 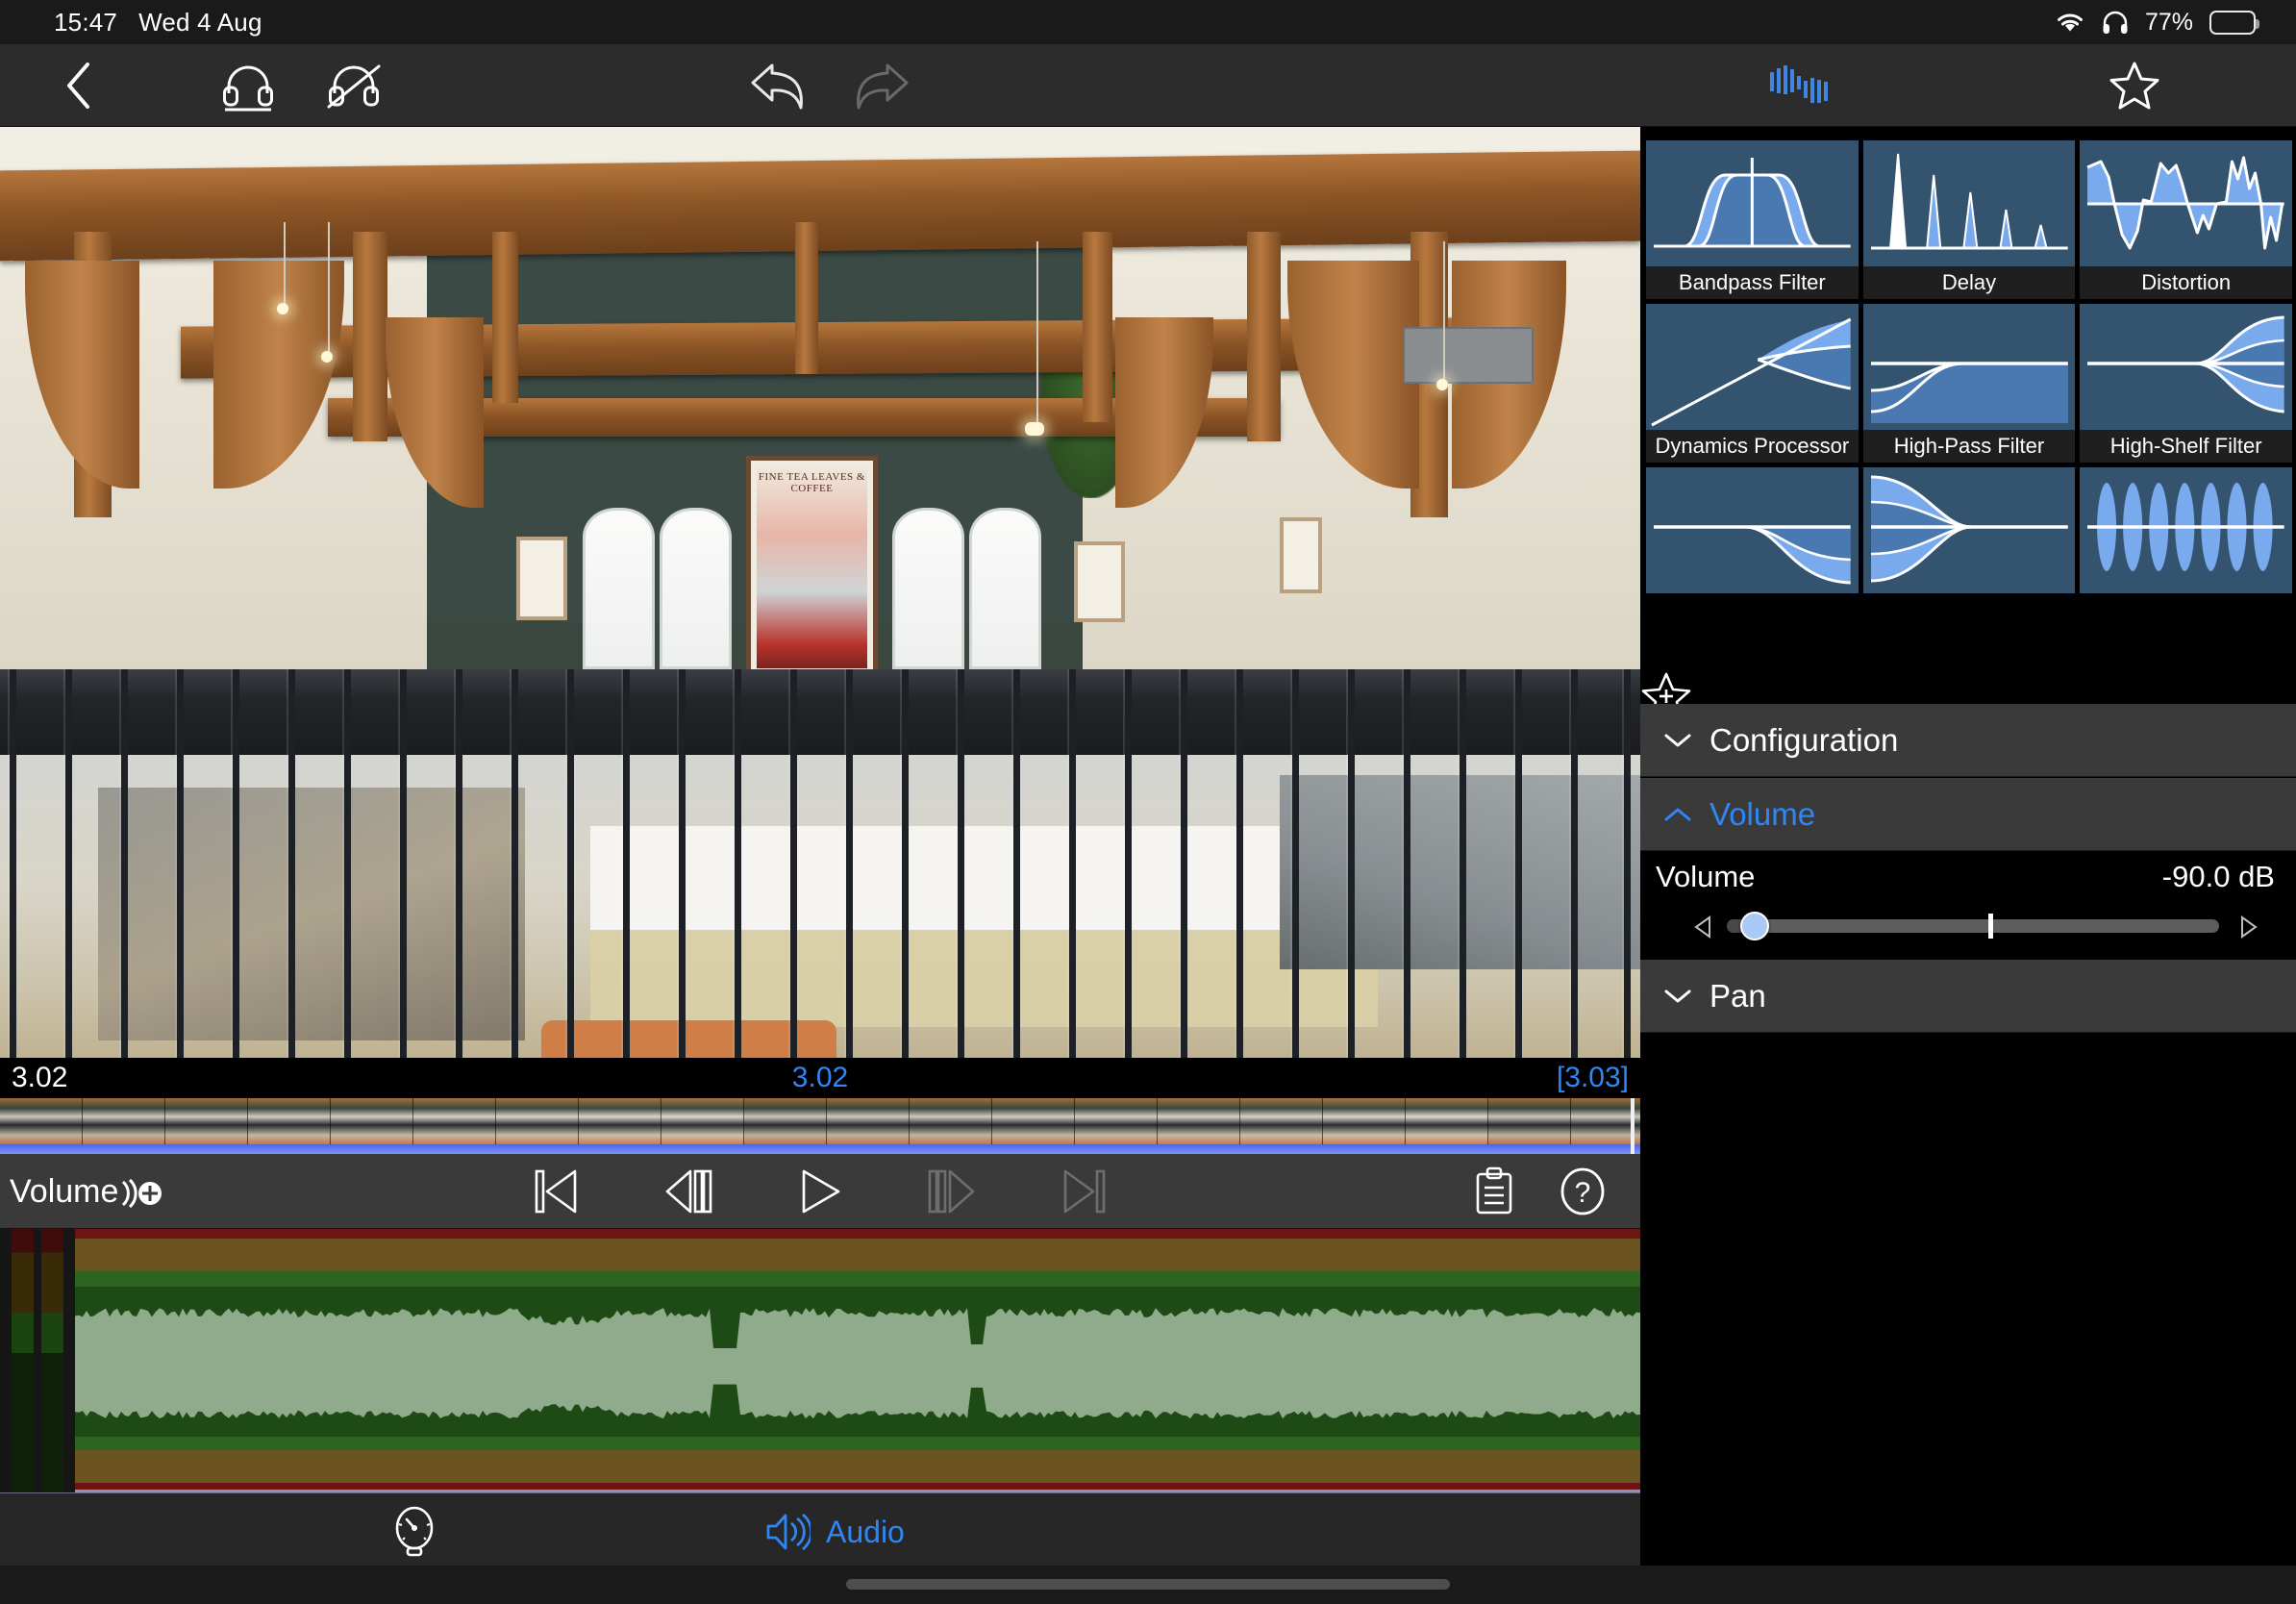 I want to click on volume-control-panel: Volume -90.0 dB, so click(x=1968, y=906).